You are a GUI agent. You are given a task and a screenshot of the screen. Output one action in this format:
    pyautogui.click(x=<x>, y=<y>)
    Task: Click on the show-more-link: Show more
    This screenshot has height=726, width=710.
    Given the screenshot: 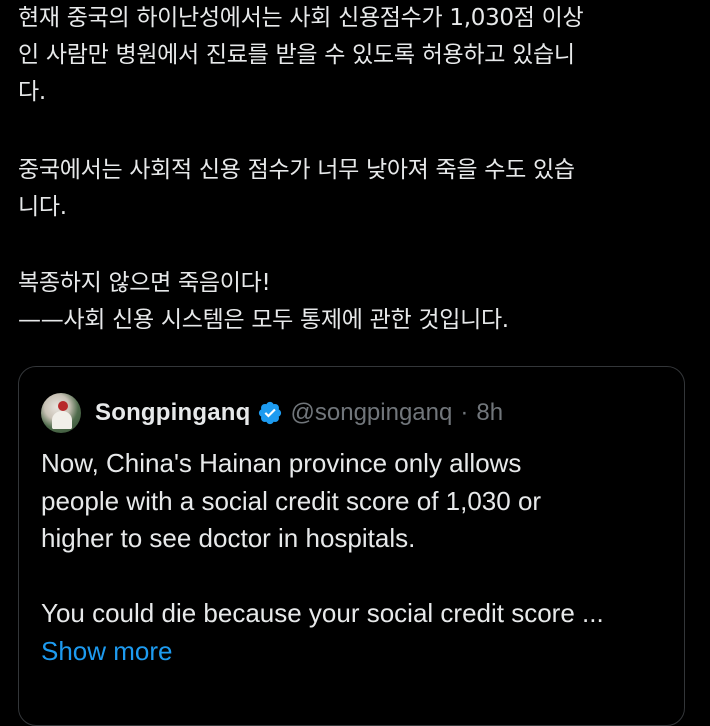 What is the action you would take?
    pyautogui.click(x=361, y=652)
    